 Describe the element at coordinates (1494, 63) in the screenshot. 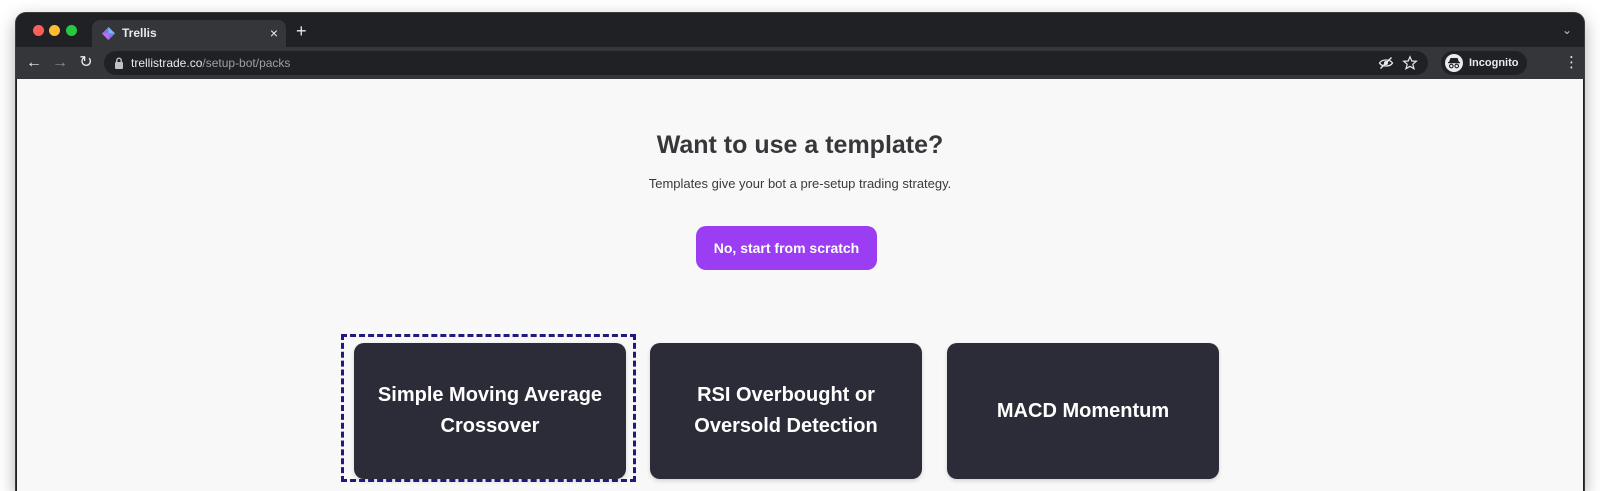

I see `incognito-label: Incognito` at that location.